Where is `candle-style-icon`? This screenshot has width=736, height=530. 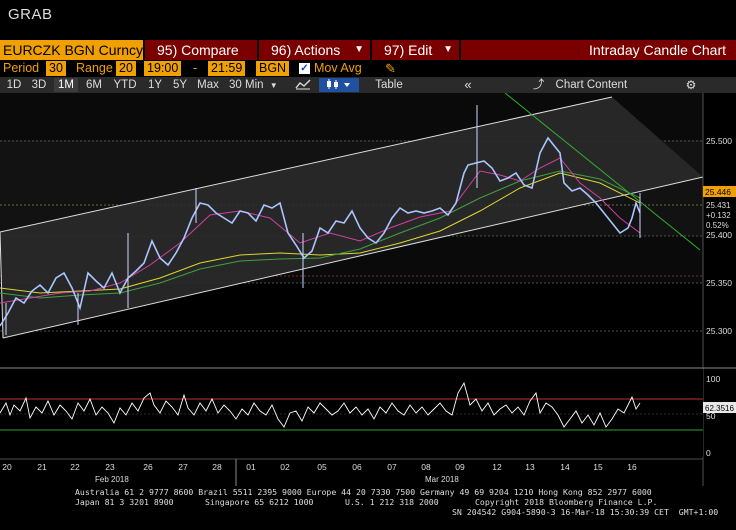
candle-style-icon is located at coordinates (339, 85).